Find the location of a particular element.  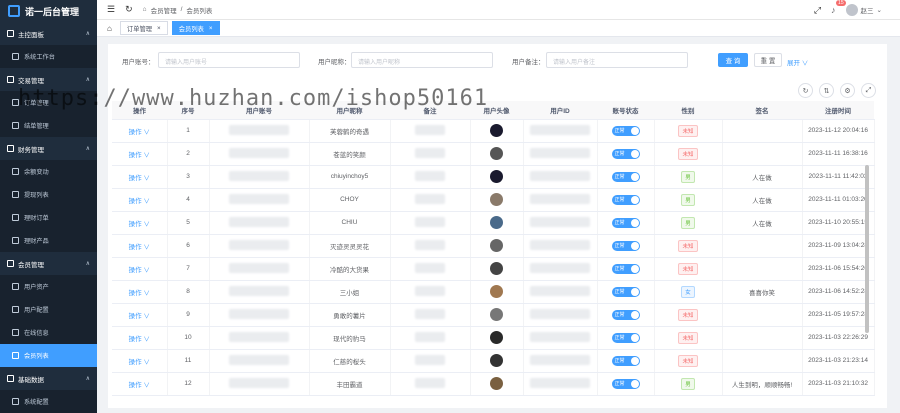

table-row: 操作 ∨ 7 冷酷的大货果 正常 未知 2023-11-06 15:54:20 is located at coordinates (493, 269).